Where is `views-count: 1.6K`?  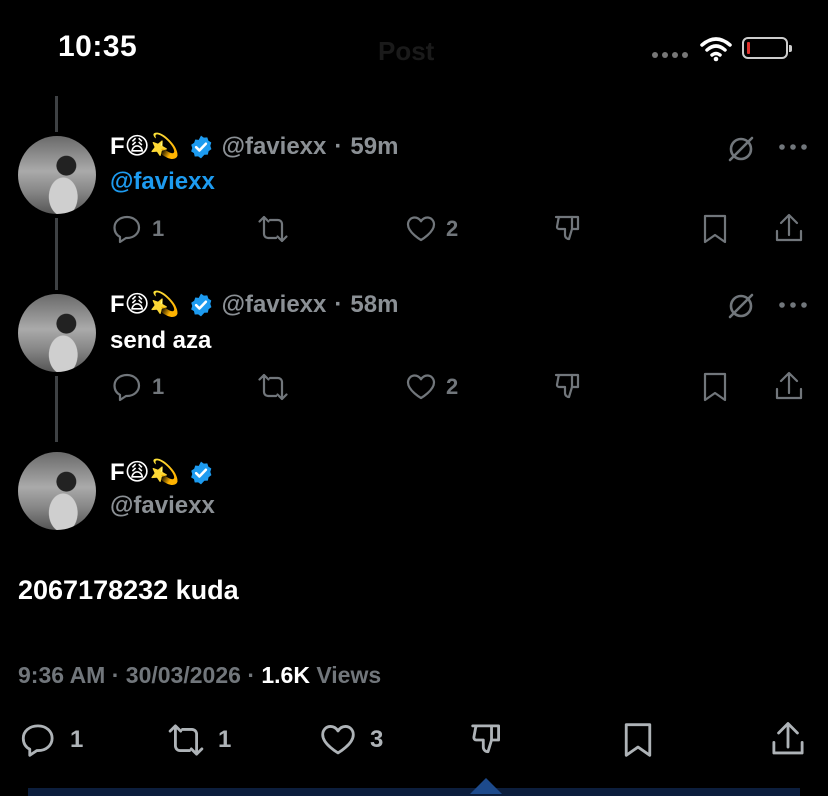 views-count: 1.6K is located at coordinates (285, 675).